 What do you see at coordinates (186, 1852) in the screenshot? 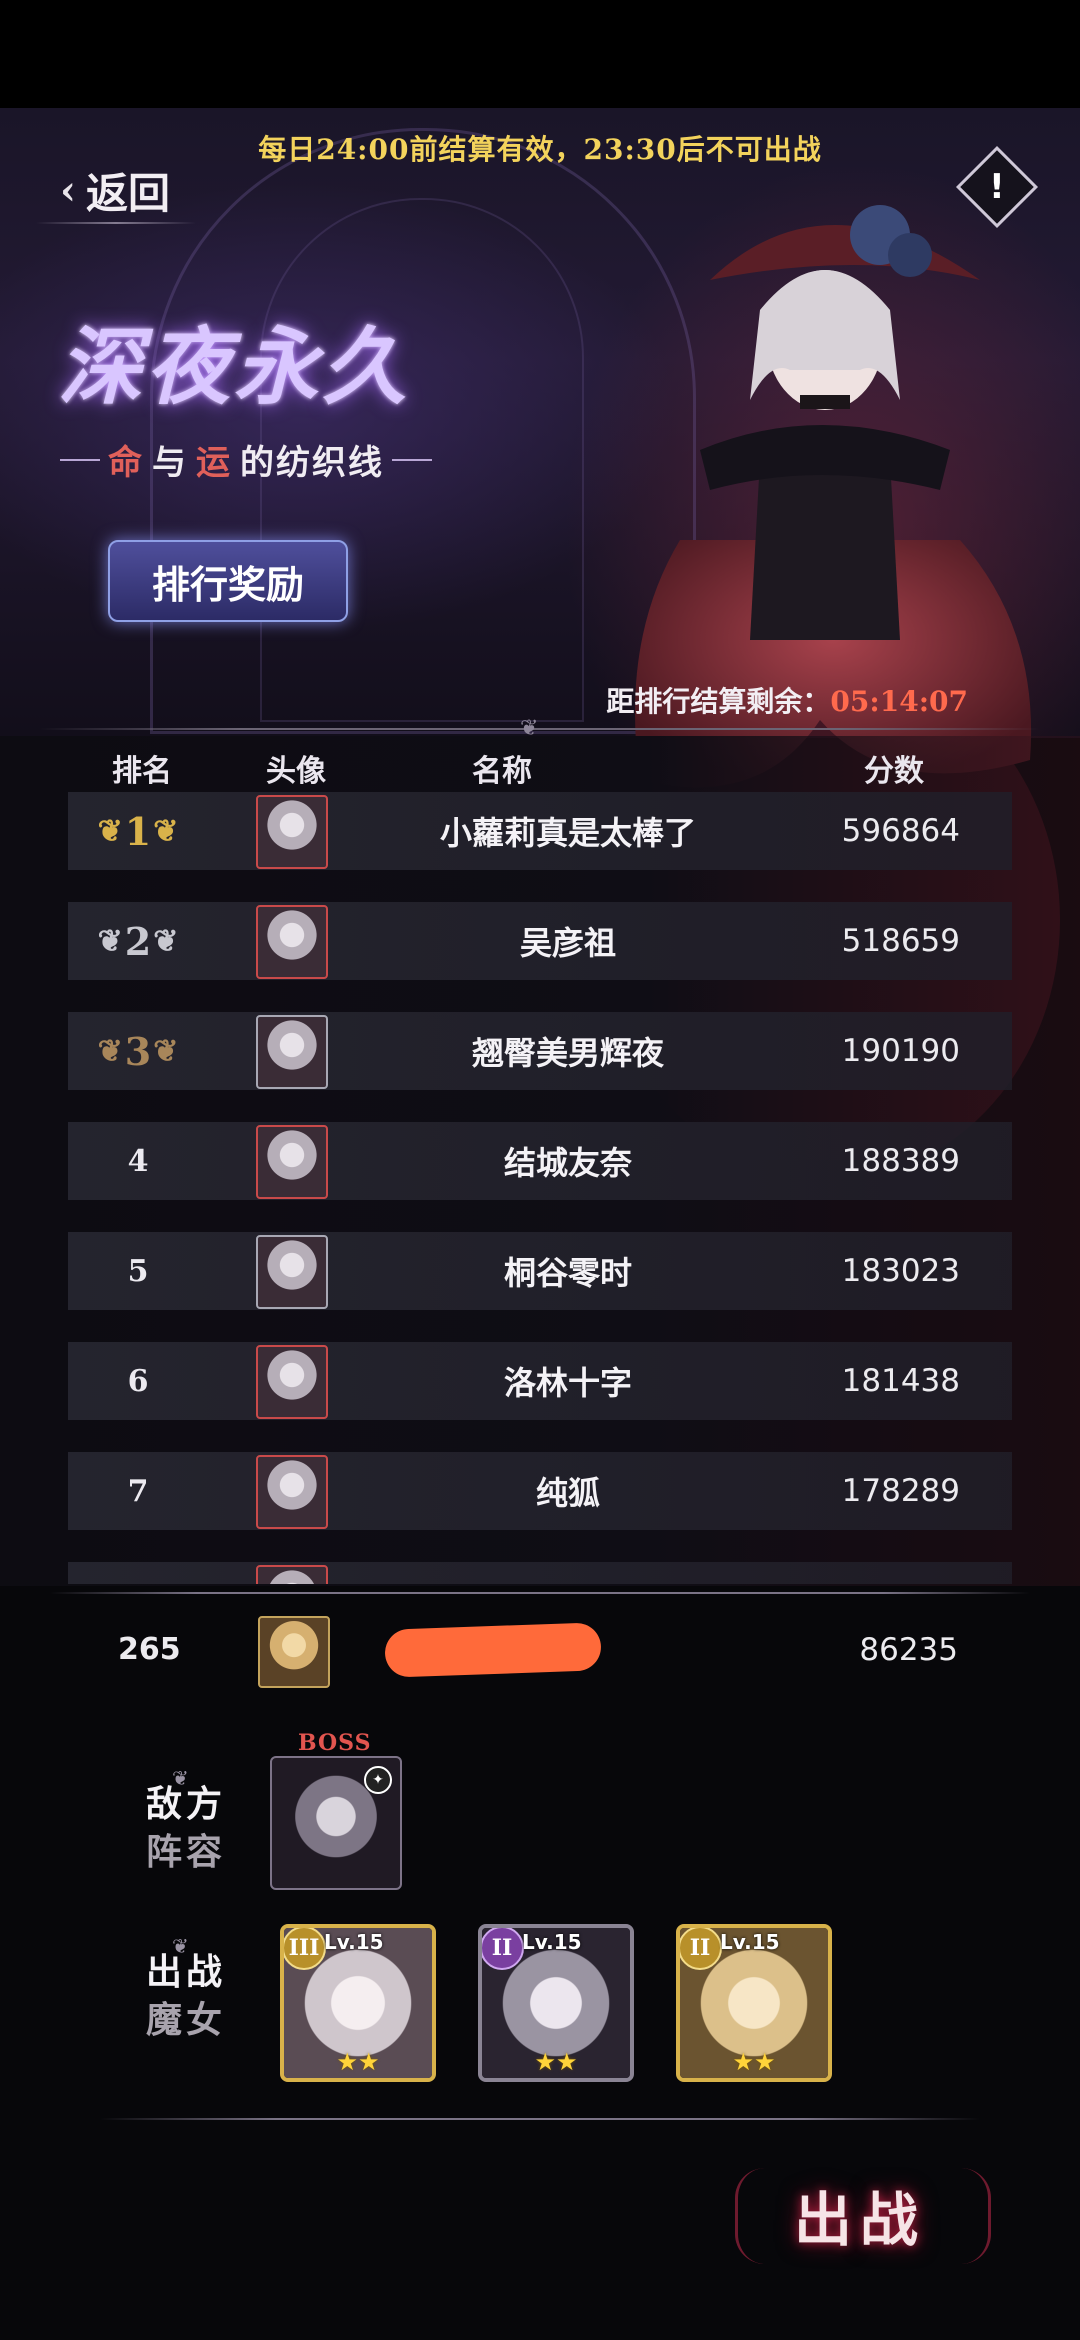
I see `enemy-label-b: 阵容` at bounding box center [186, 1852].